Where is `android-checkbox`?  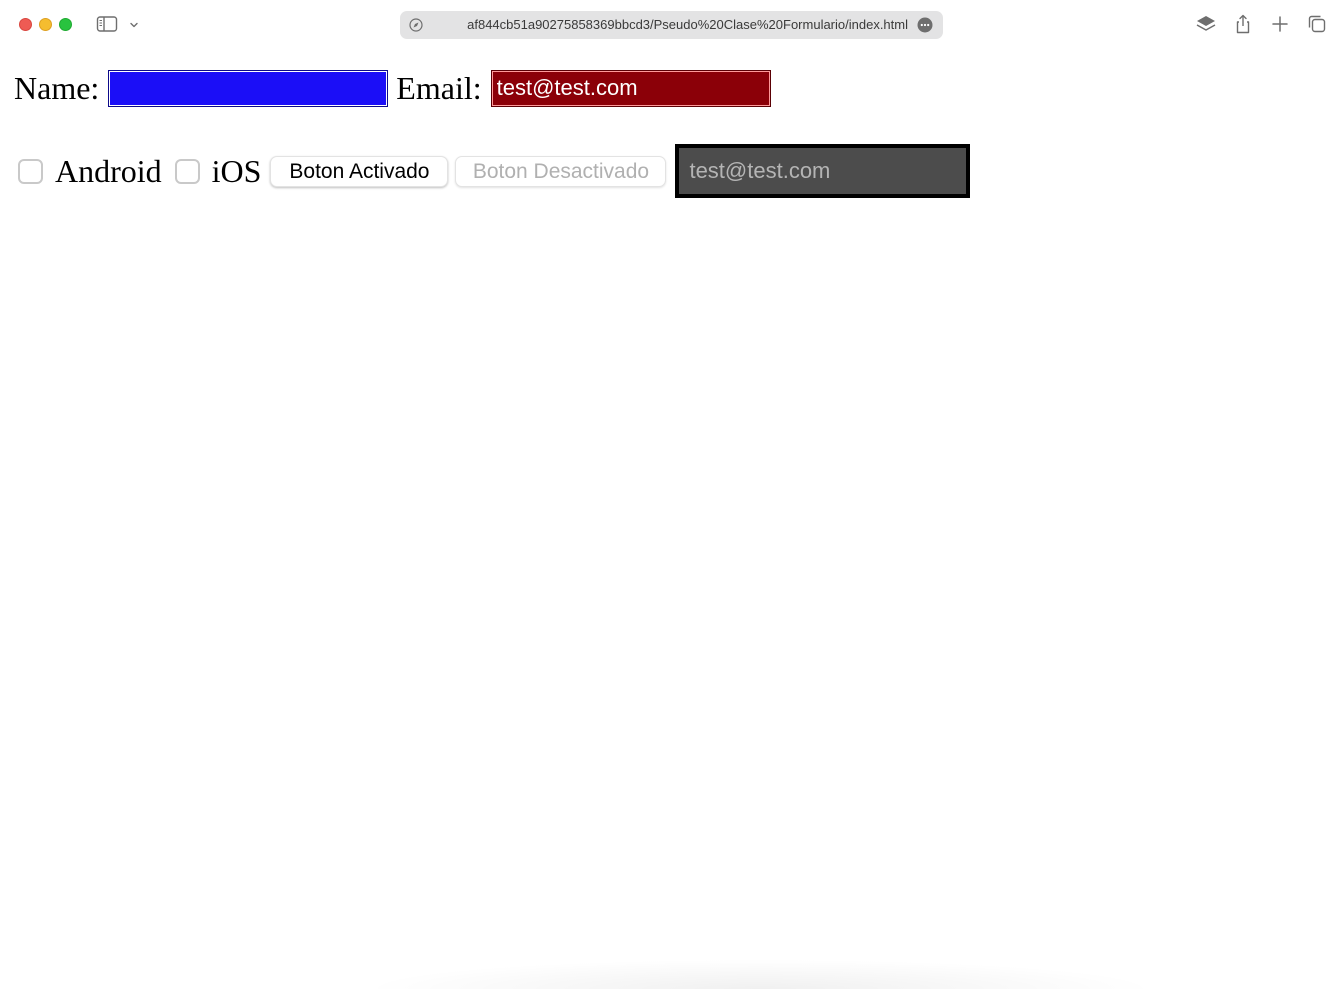 android-checkbox is located at coordinates (30, 171).